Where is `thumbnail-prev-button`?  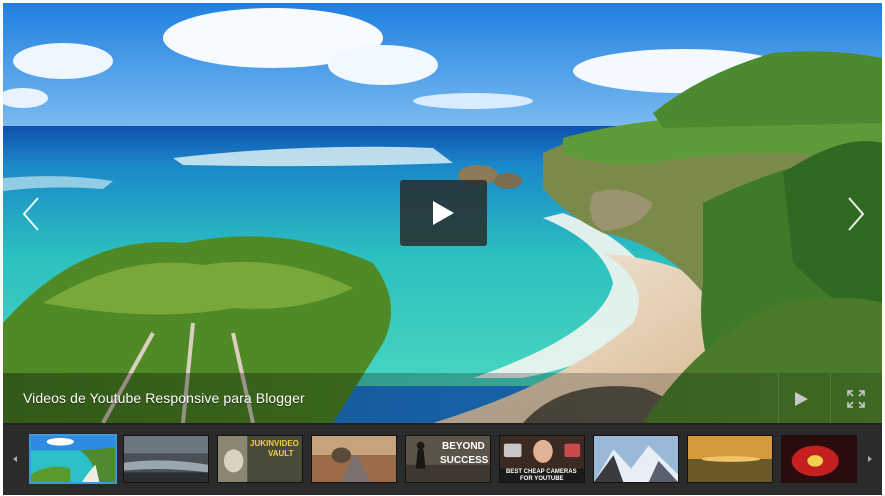
thumbnail-prev-button is located at coordinates (15, 459).